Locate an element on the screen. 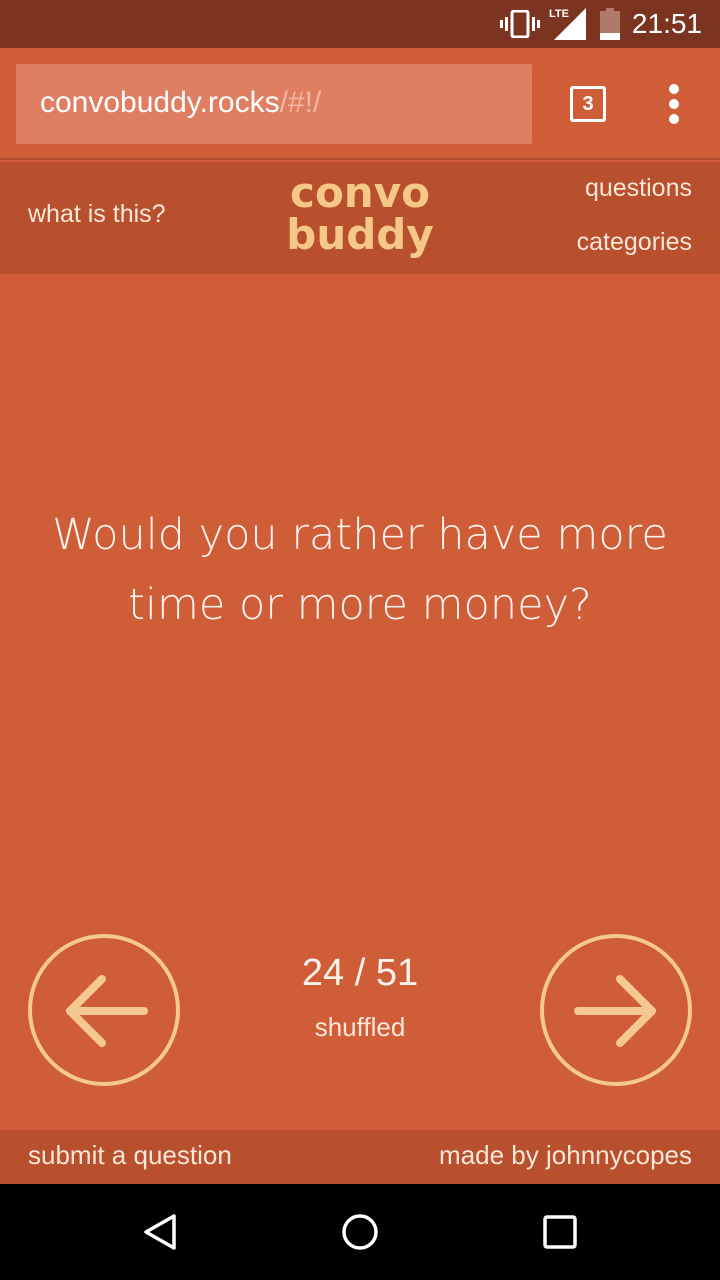 The height and width of the screenshot is (1280, 720). browser-toolbar: convobuddy.rocks/#!/ 3 is located at coordinates (360, 104).